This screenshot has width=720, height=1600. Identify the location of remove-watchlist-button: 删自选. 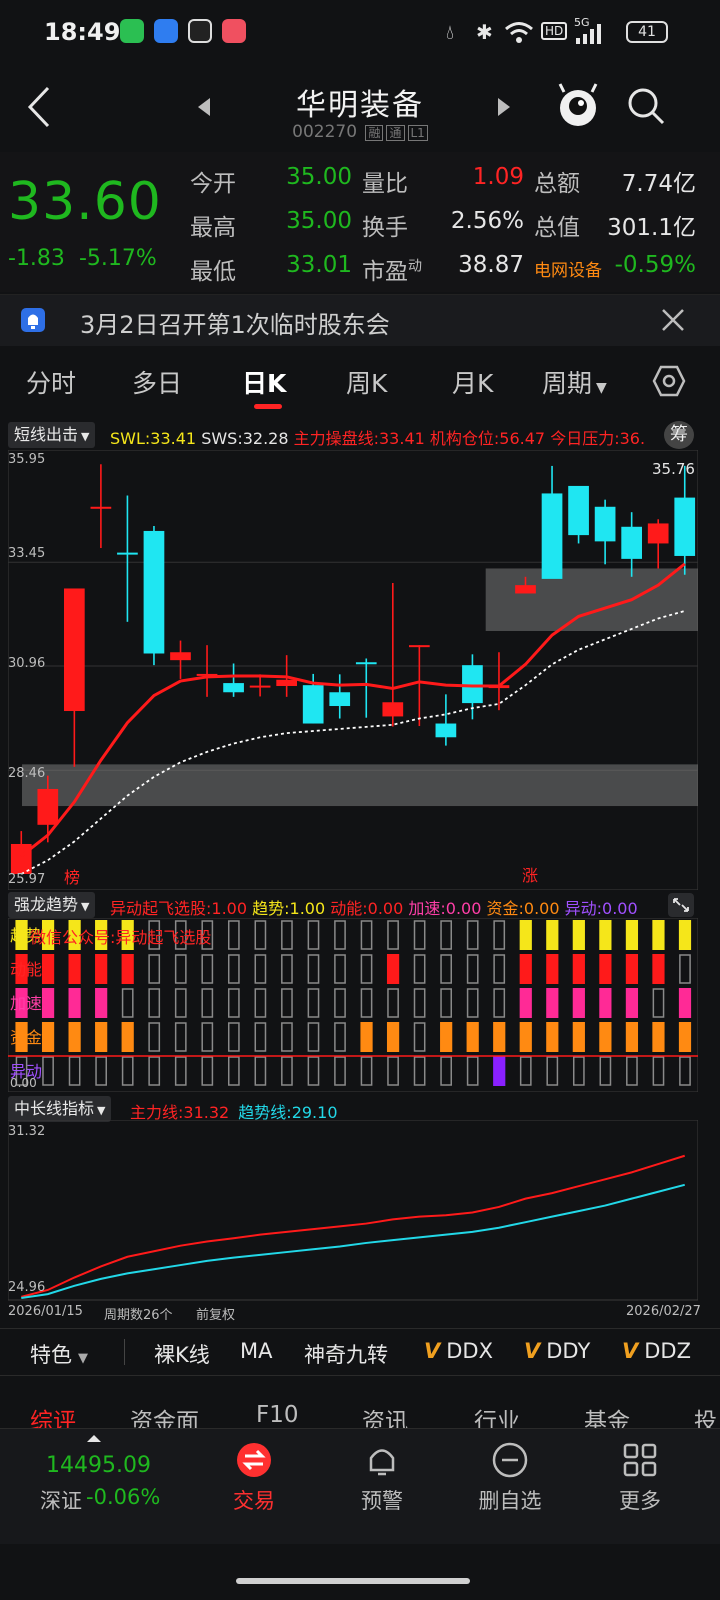
(510, 1472).